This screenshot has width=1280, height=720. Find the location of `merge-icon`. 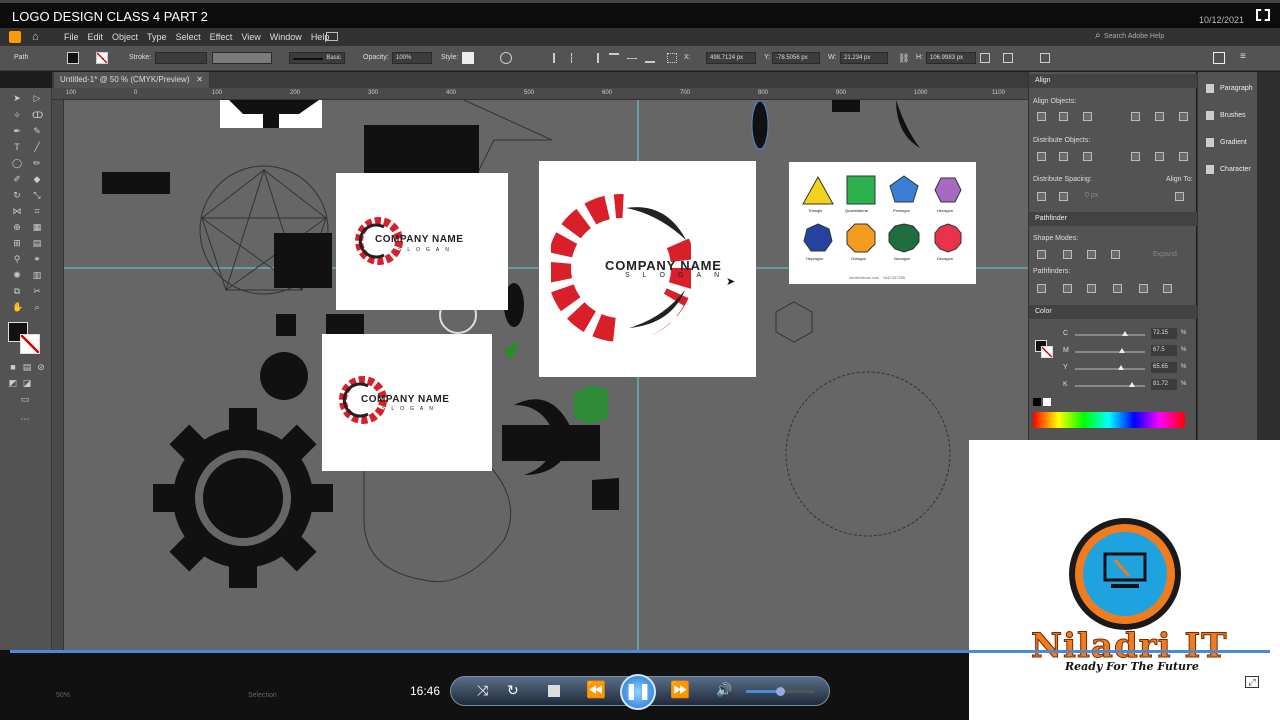

merge-icon is located at coordinates (1091, 288).